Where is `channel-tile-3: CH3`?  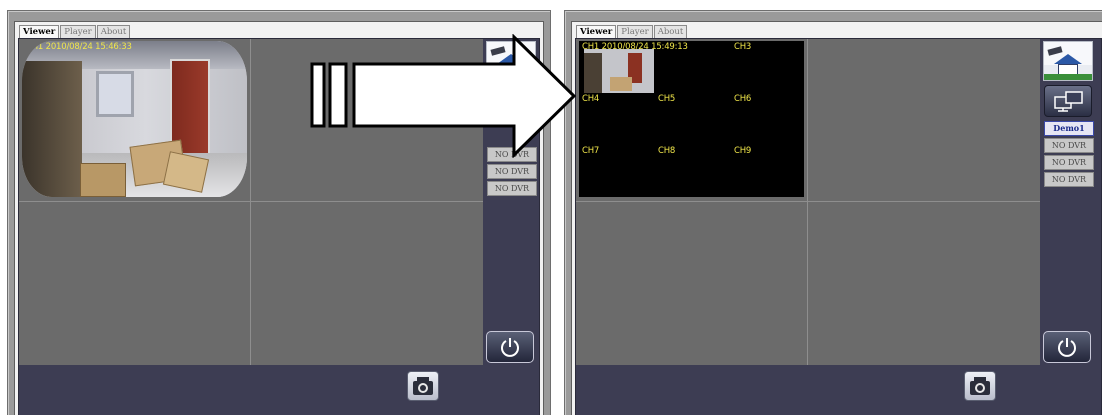
channel-tile-3: CH3 is located at coordinates (766, 67).